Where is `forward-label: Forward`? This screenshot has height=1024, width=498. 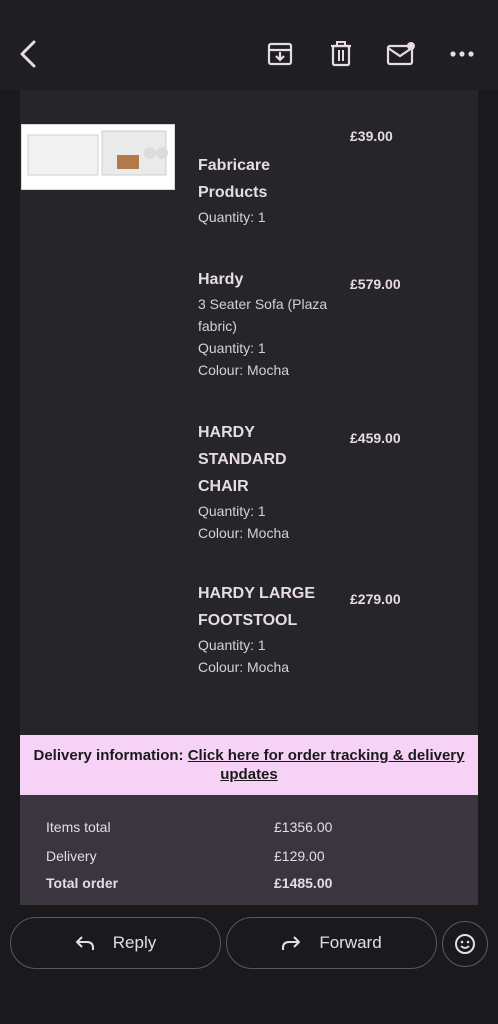
forward-label: Forward is located at coordinates (350, 942).